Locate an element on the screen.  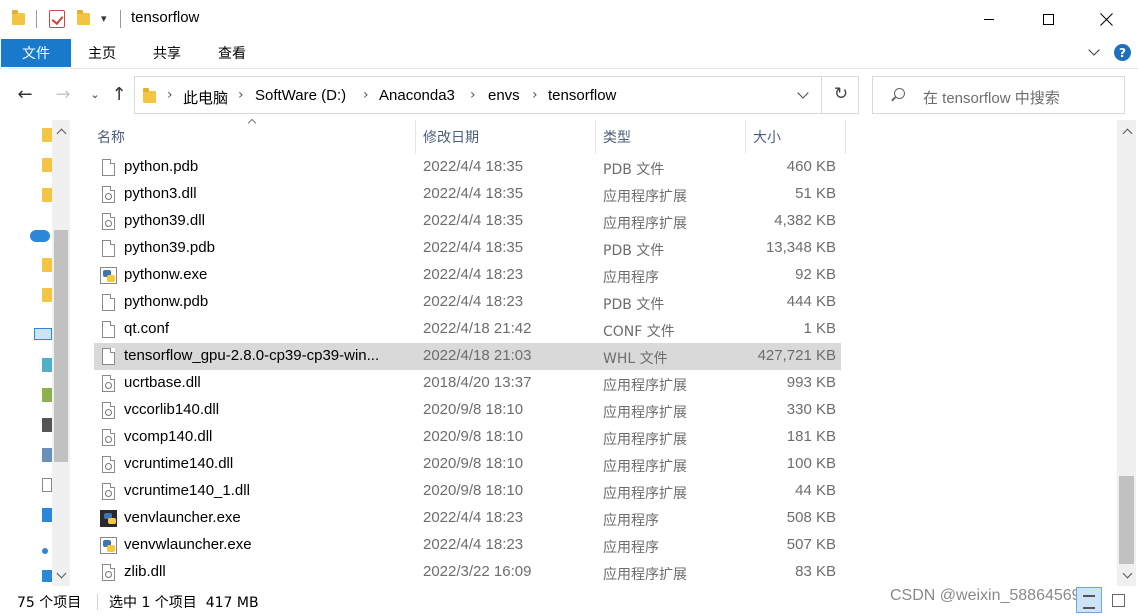
address-history-chevron-icon is located at coordinates (804, 95).